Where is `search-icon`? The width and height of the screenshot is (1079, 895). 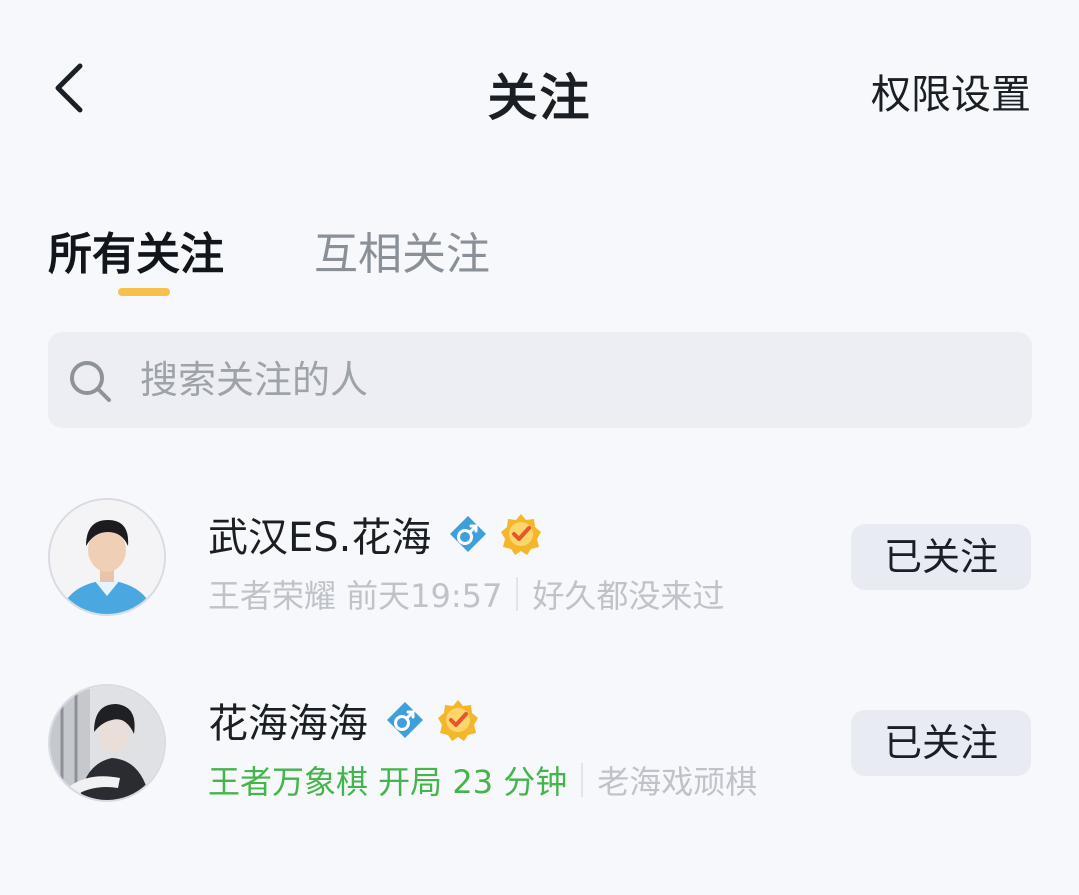 search-icon is located at coordinates (90, 381).